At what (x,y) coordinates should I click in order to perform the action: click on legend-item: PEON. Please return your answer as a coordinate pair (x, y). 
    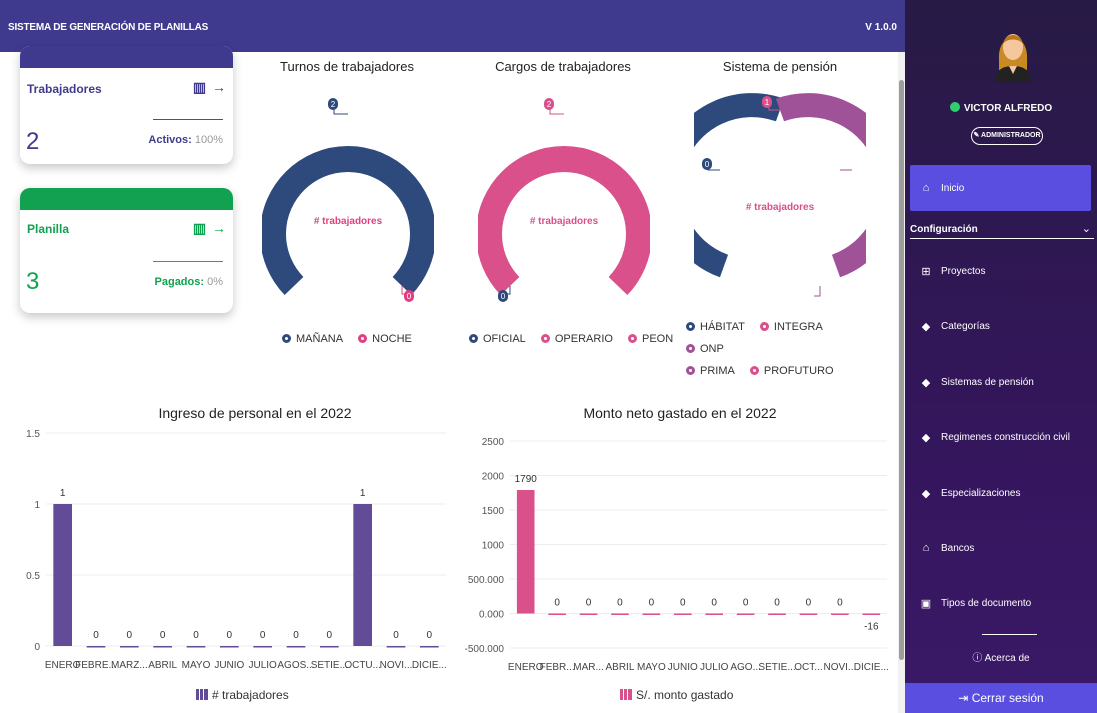
    Looking at the image, I should click on (650, 339).